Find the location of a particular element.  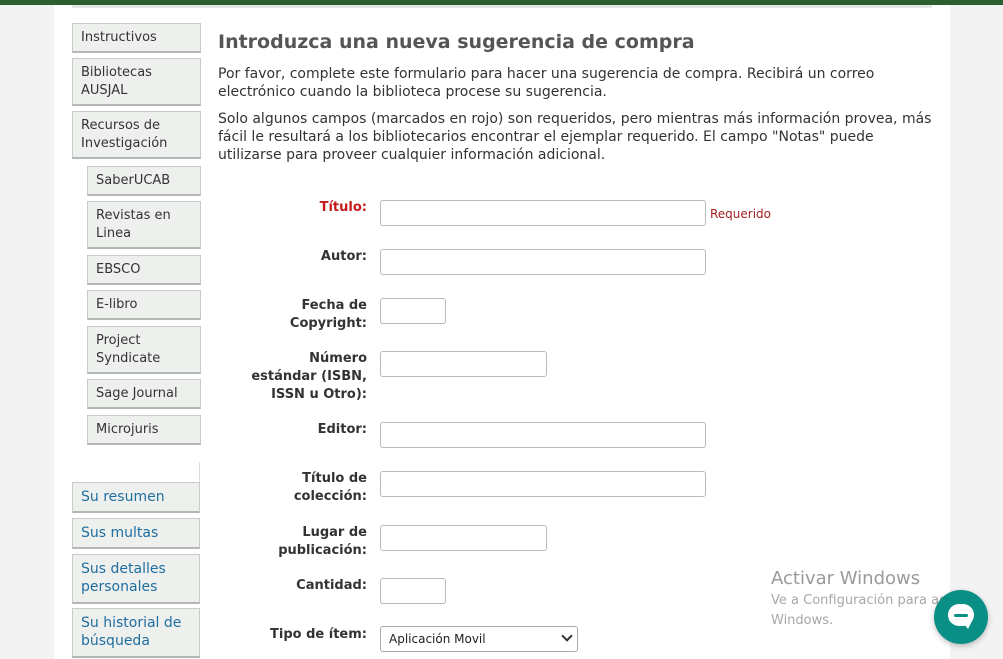

copyright-input is located at coordinates (413, 311).